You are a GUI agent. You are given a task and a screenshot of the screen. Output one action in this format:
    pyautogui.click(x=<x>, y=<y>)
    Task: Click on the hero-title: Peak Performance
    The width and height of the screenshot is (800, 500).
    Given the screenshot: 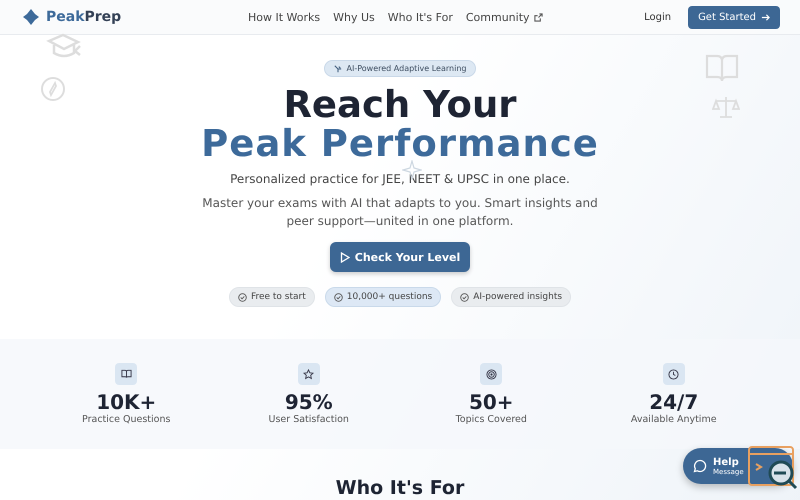 What is the action you would take?
    pyautogui.click(x=400, y=143)
    